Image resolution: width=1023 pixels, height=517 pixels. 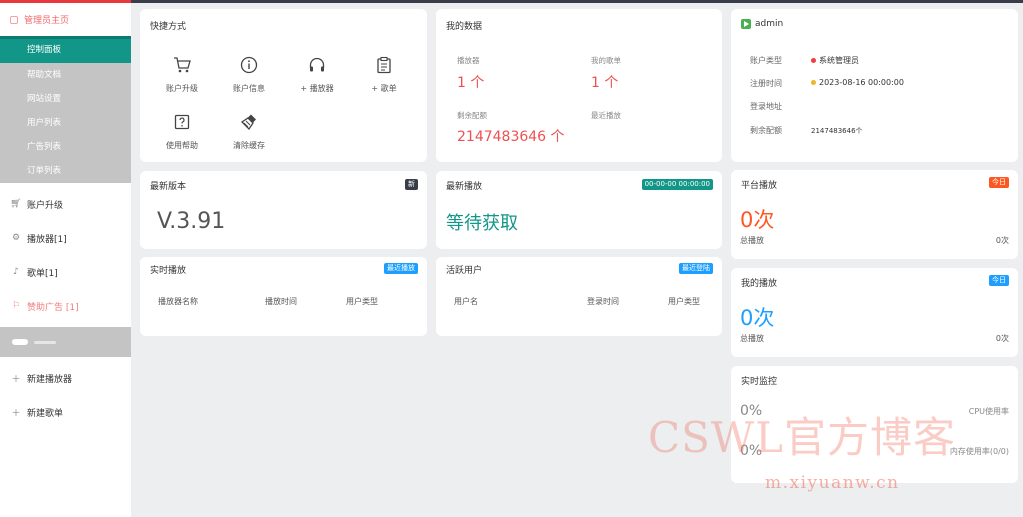 What do you see at coordinates (482, 223) in the screenshot?
I see `latest-play-value: 等待获取` at bounding box center [482, 223].